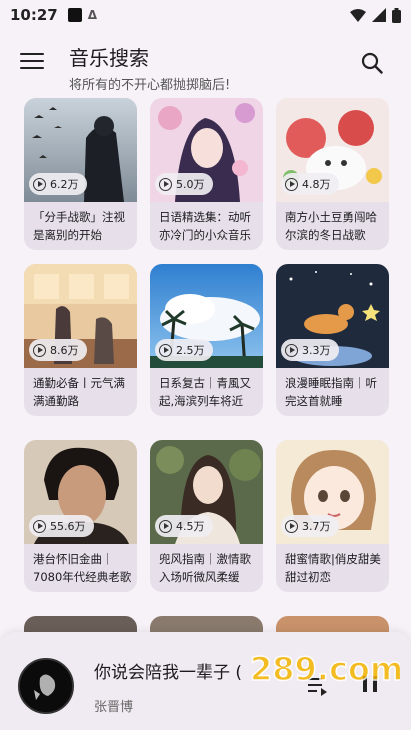 This screenshot has width=411, height=730. What do you see at coordinates (205, 392) in the screenshot?
I see `playlist-title: 日系复古｜青風又起,海滨列车将近` at bounding box center [205, 392].